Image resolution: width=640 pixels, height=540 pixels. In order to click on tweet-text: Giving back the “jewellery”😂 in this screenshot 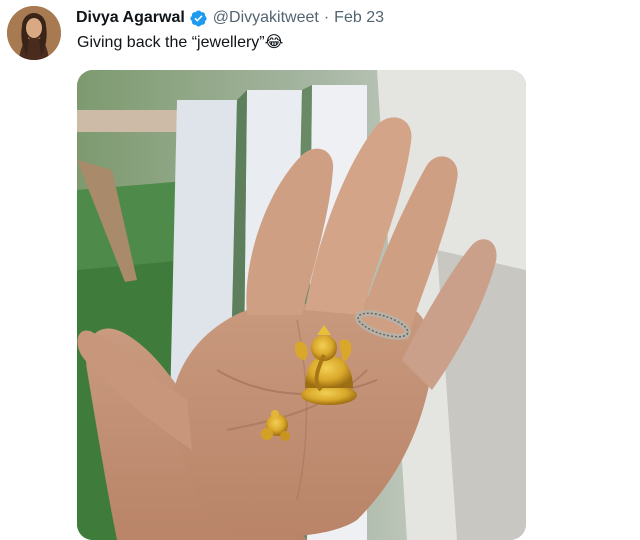, I will do `click(180, 42)`.